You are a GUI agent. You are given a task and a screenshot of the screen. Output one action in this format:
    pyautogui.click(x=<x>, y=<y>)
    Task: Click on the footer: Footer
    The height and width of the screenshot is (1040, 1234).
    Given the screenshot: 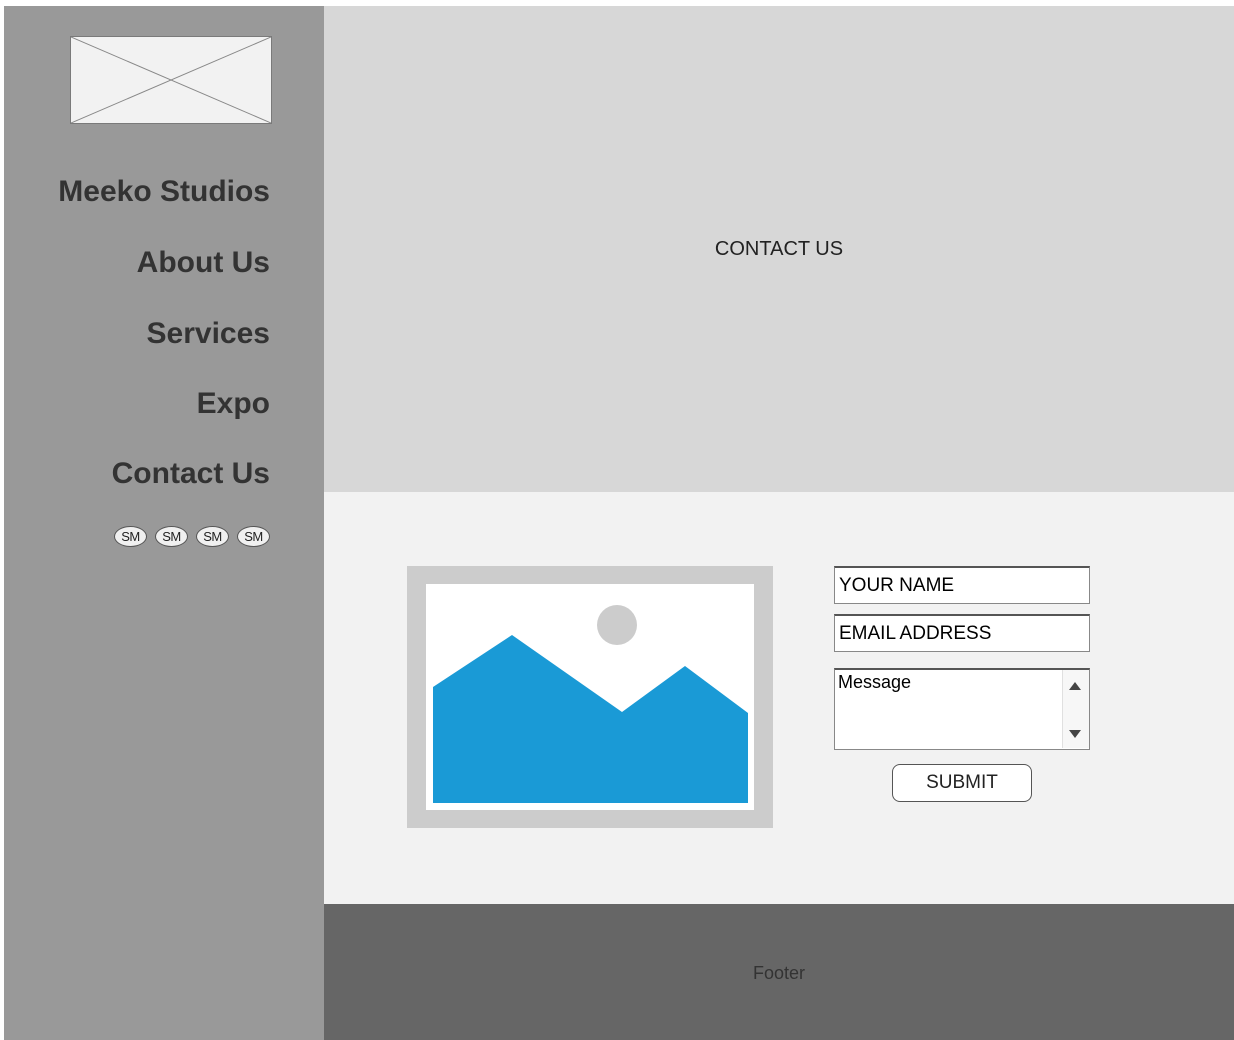 What is the action you would take?
    pyautogui.click(x=779, y=972)
    